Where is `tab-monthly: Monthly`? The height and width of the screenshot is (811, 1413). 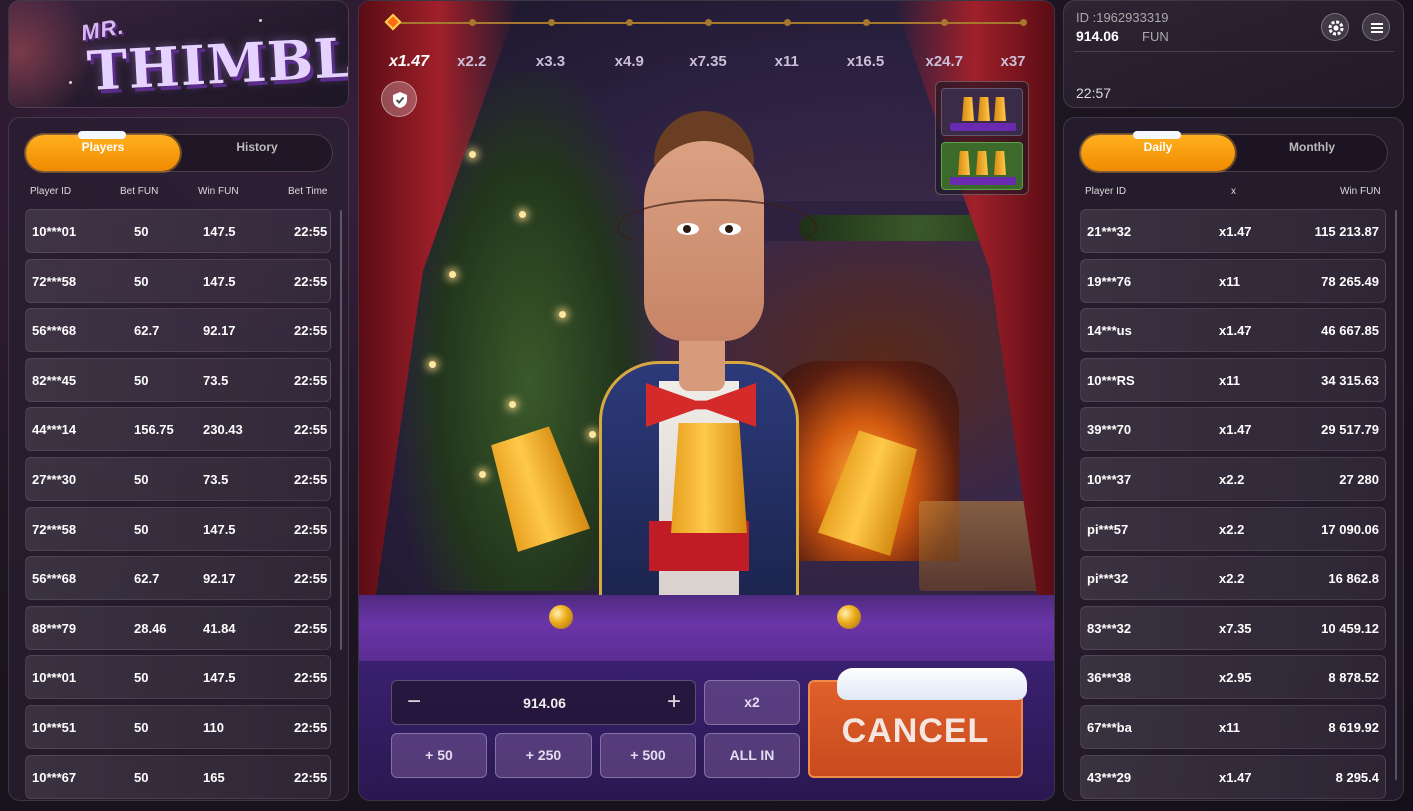
tab-monthly: Monthly is located at coordinates (1312, 153).